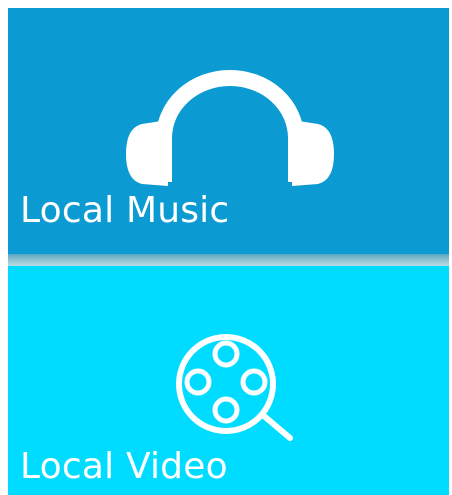 The height and width of the screenshot is (495, 452). Describe the element at coordinates (230, 128) in the screenshot. I see `headphones-icon` at that location.